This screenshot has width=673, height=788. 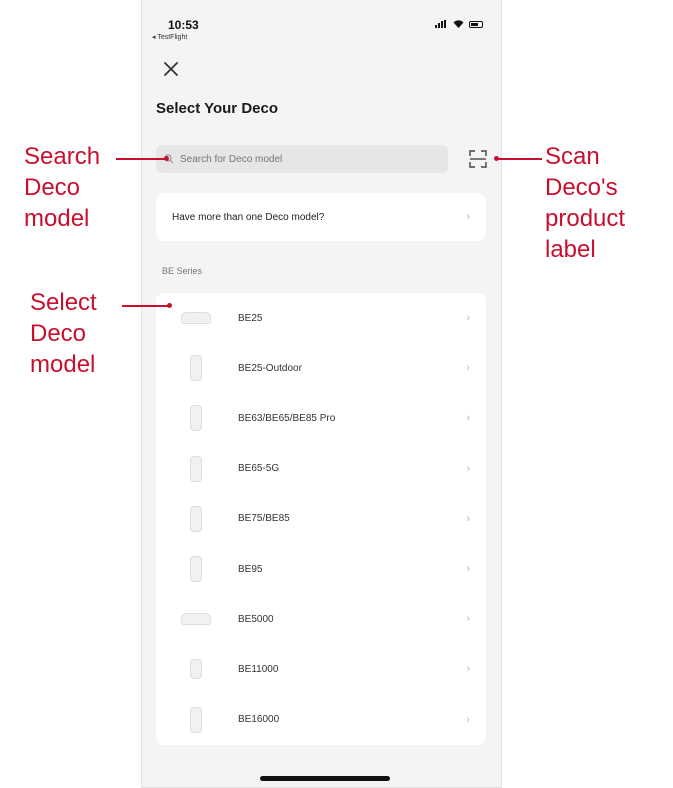 I want to click on model-name: BE75/BE85, so click(x=264, y=519).